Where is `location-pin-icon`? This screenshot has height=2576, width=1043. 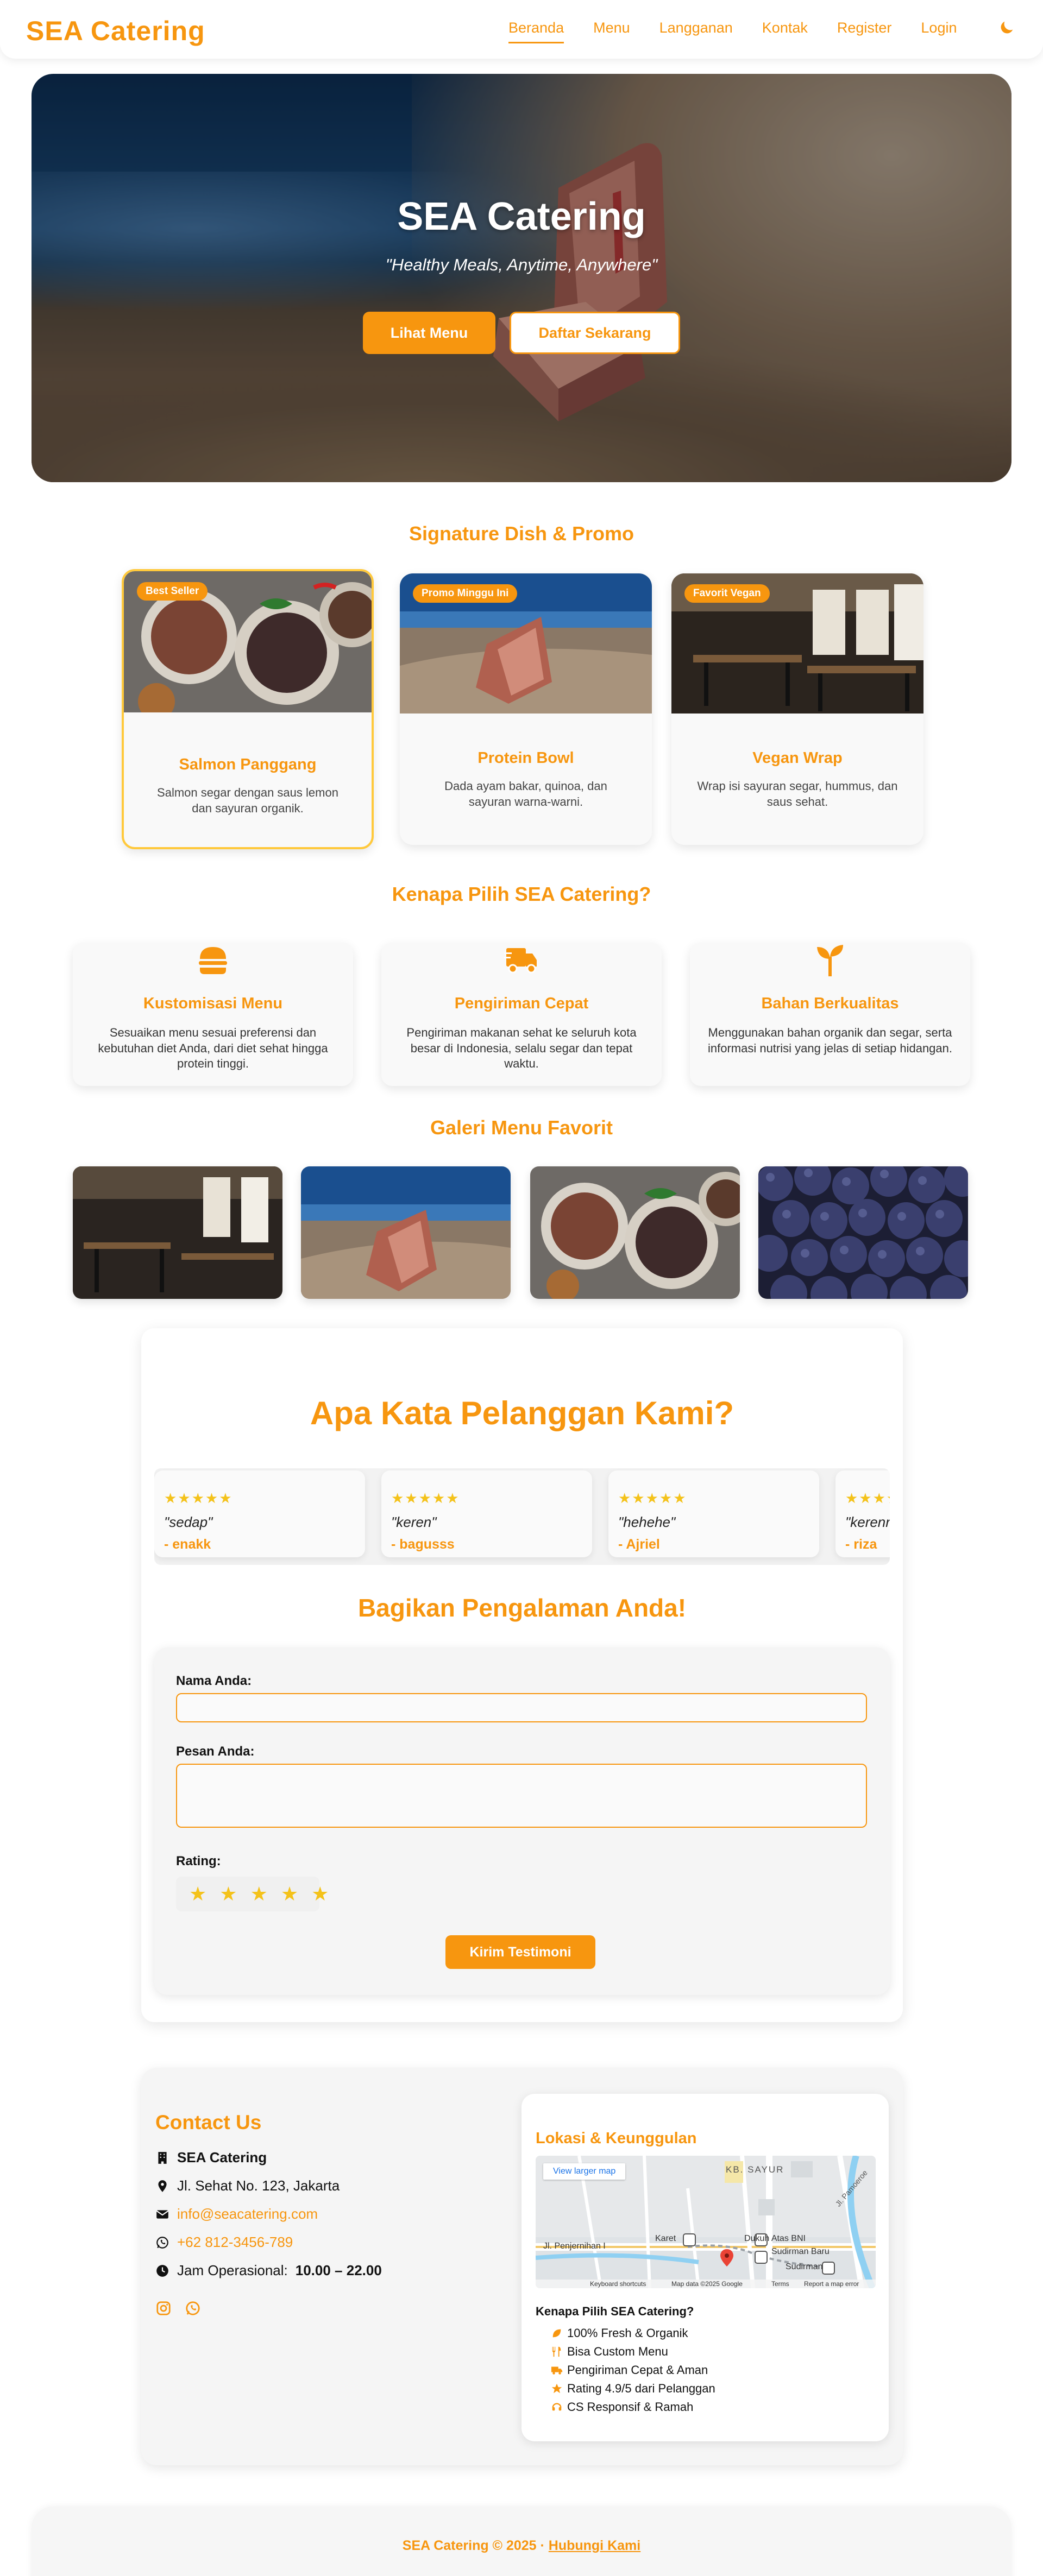 location-pin-icon is located at coordinates (162, 2186).